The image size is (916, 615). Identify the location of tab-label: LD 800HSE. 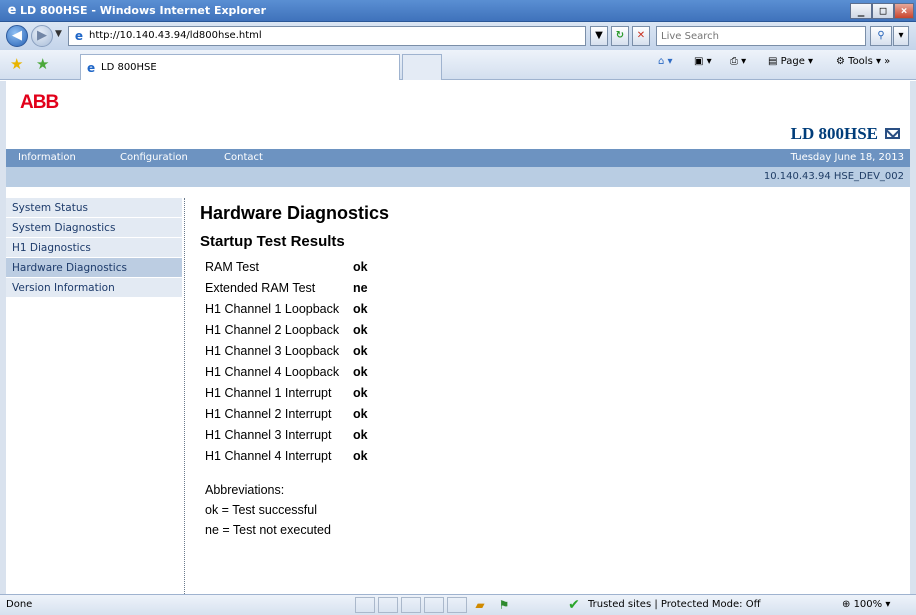
(129, 67).